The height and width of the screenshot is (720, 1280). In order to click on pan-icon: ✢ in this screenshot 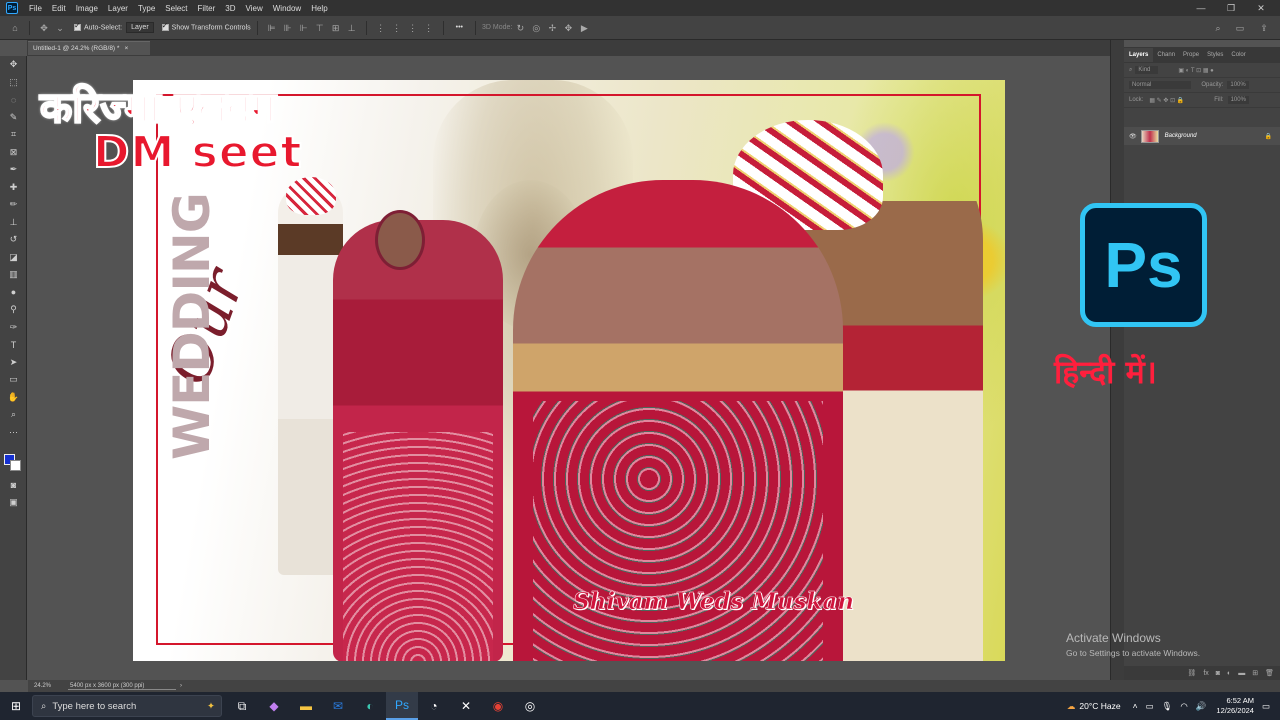, I will do `click(552, 28)`.